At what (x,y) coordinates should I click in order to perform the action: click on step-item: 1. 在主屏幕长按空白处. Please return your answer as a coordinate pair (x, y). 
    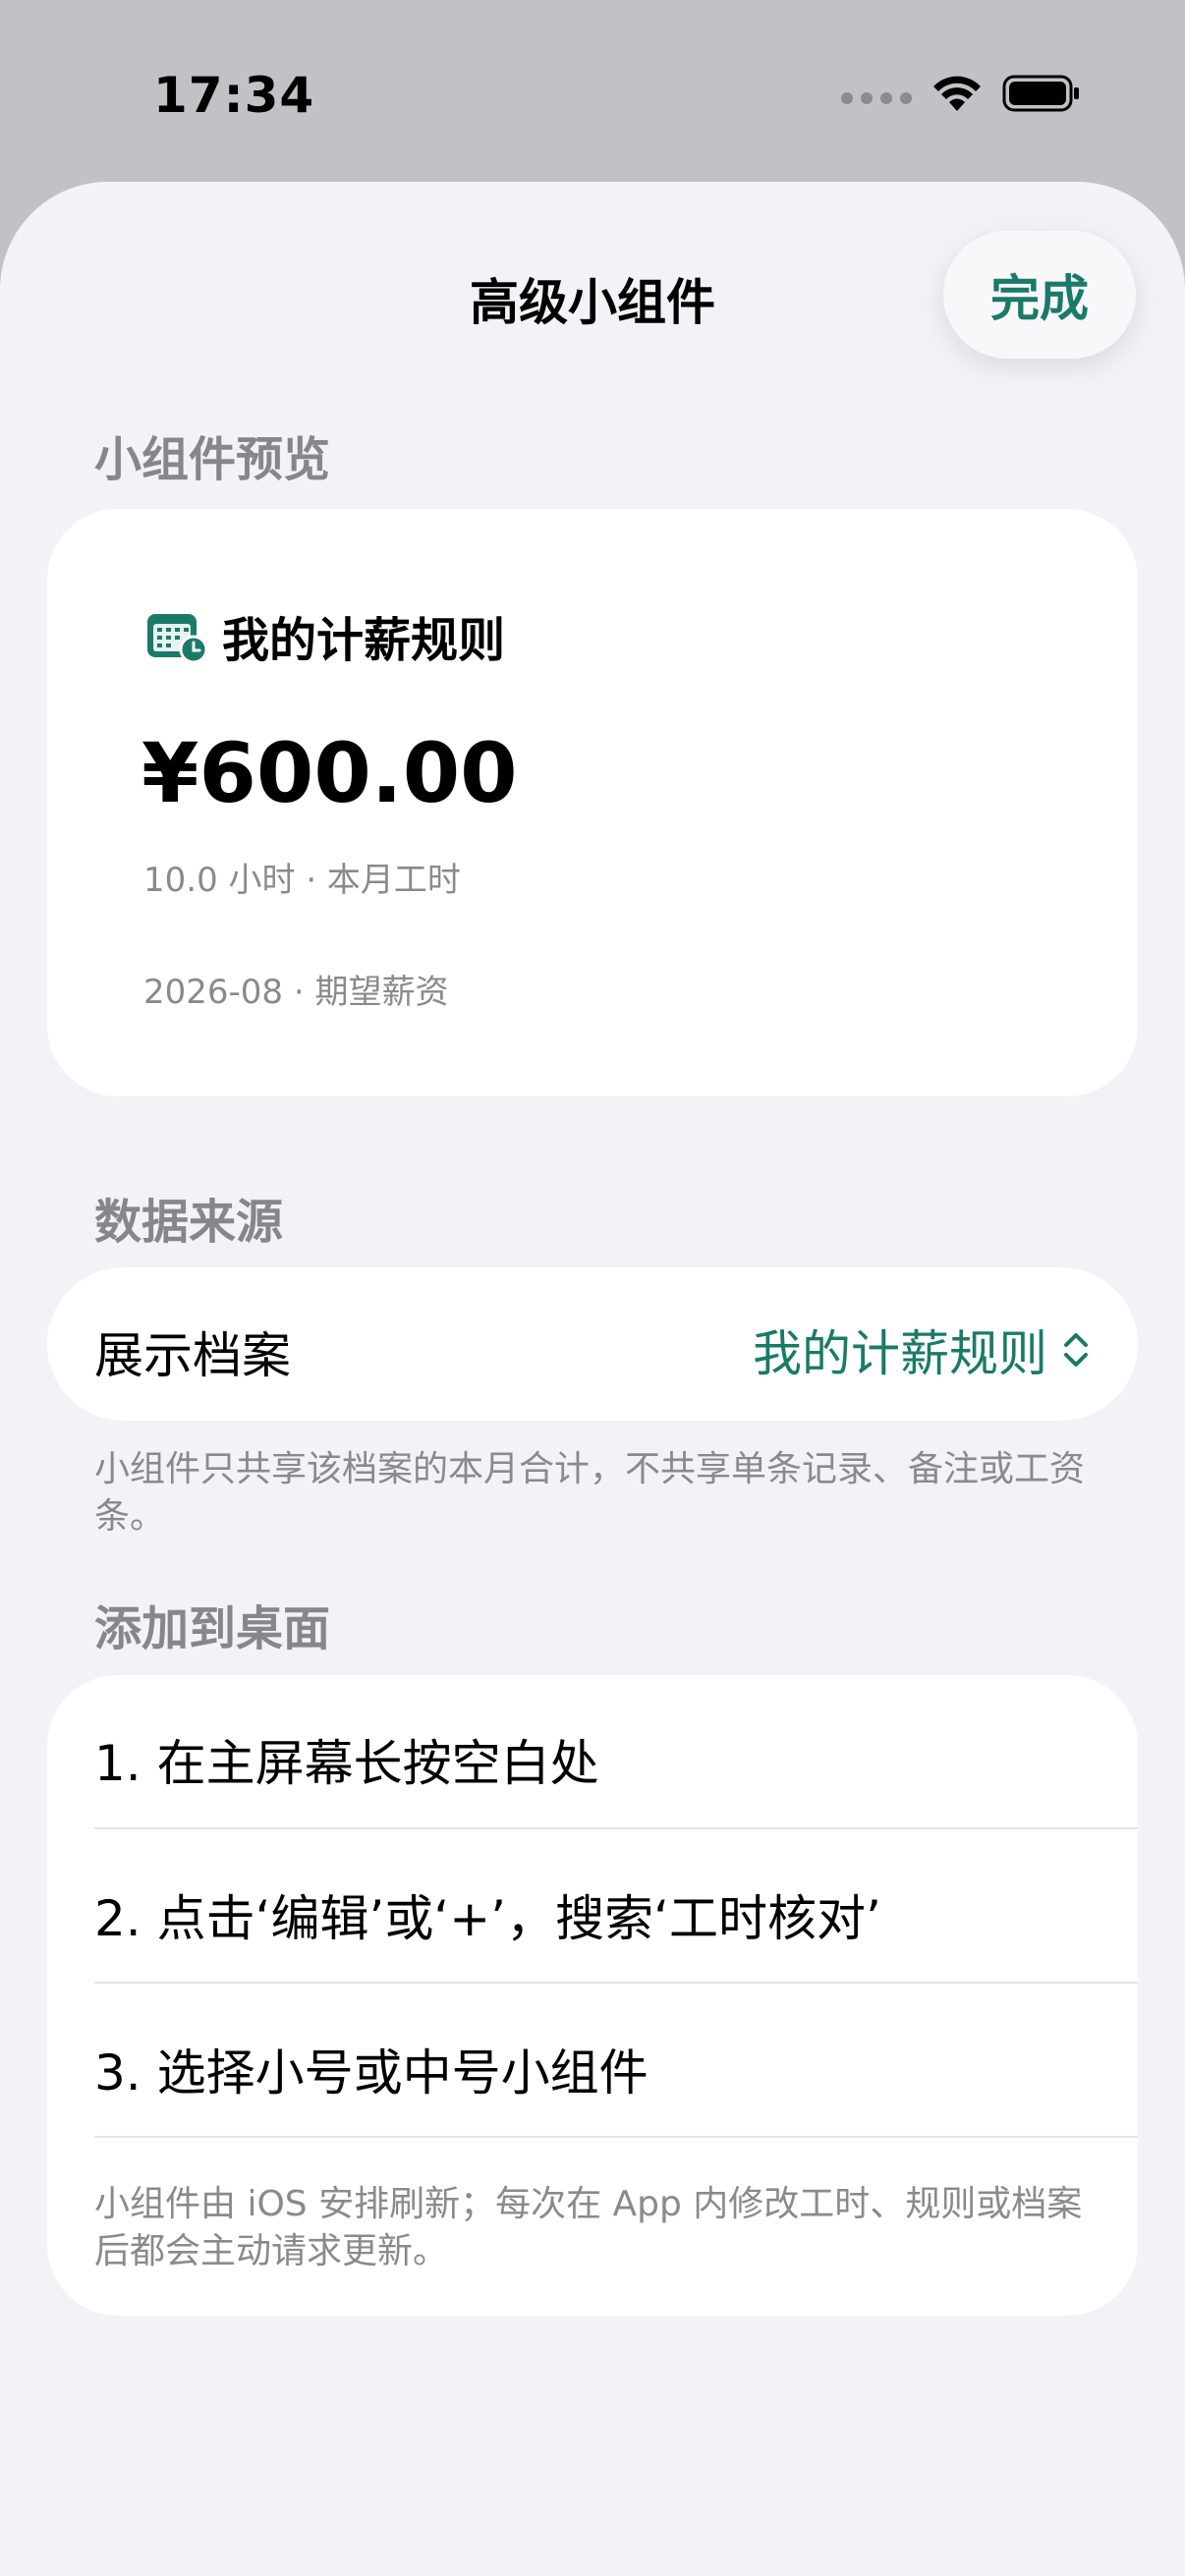
    Looking at the image, I should click on (347, 1763).